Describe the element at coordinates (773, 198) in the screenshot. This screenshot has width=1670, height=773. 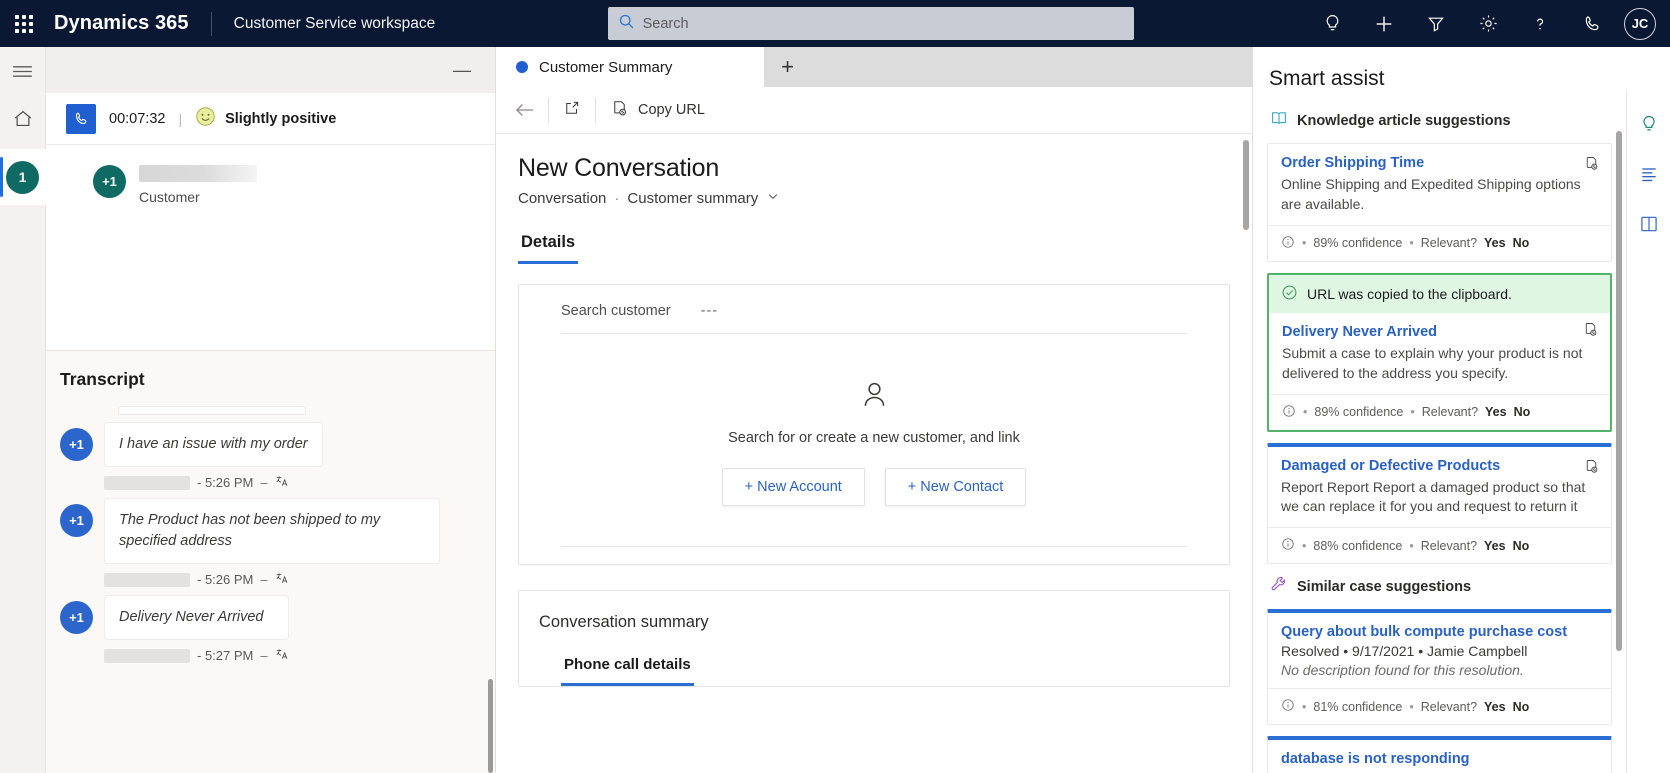
I see `chevron-down-icon` at that location.